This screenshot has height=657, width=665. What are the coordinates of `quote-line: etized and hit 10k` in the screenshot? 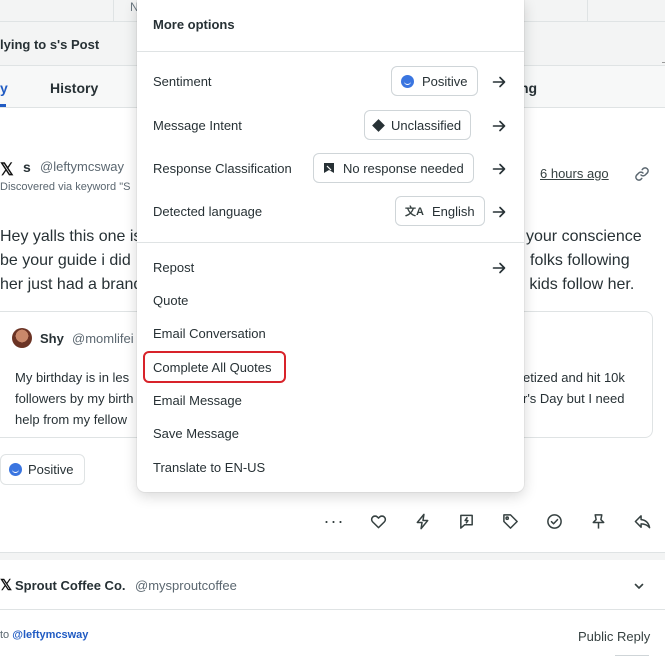 It's located at (574, 377).